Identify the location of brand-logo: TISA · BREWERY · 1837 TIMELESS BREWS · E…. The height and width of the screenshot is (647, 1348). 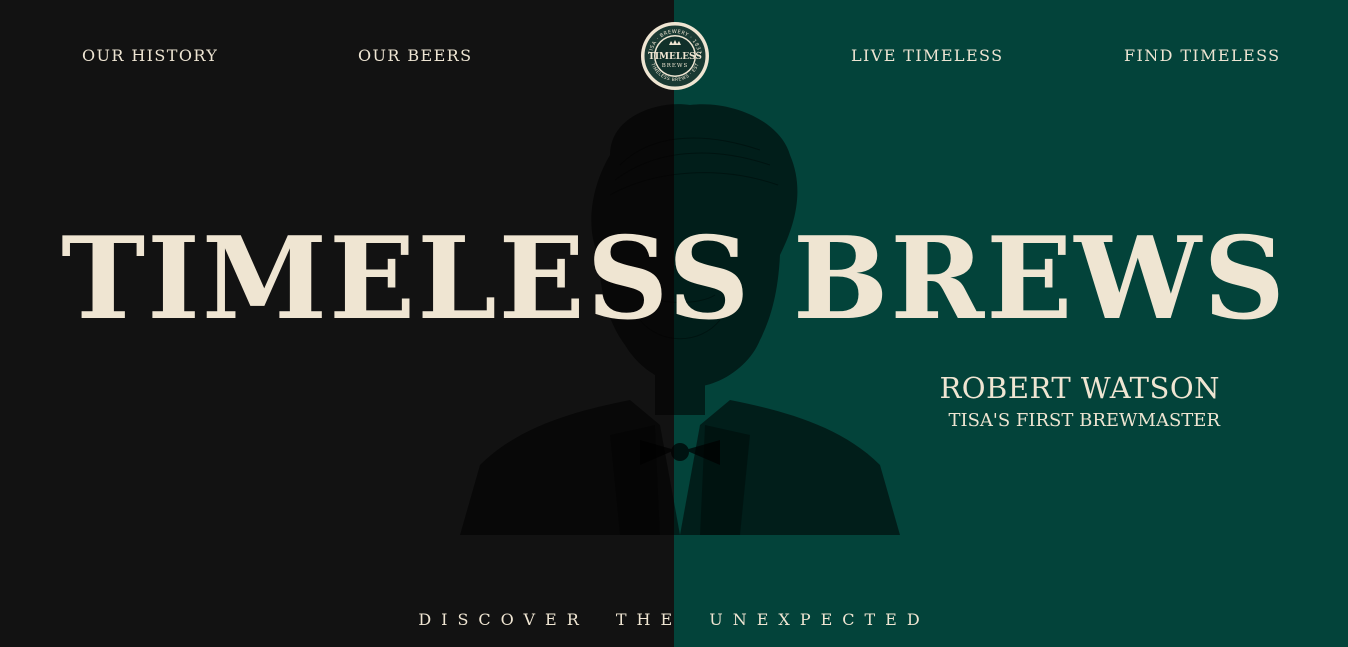
(675, 56).